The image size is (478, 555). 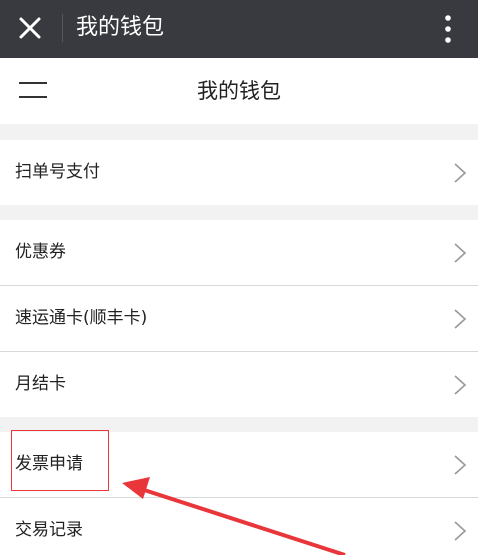 What do you see at coordinates (239, 252) in the screenshot?
I see `list-item-coupons: 优惠券` at bounding box center [239, 252].